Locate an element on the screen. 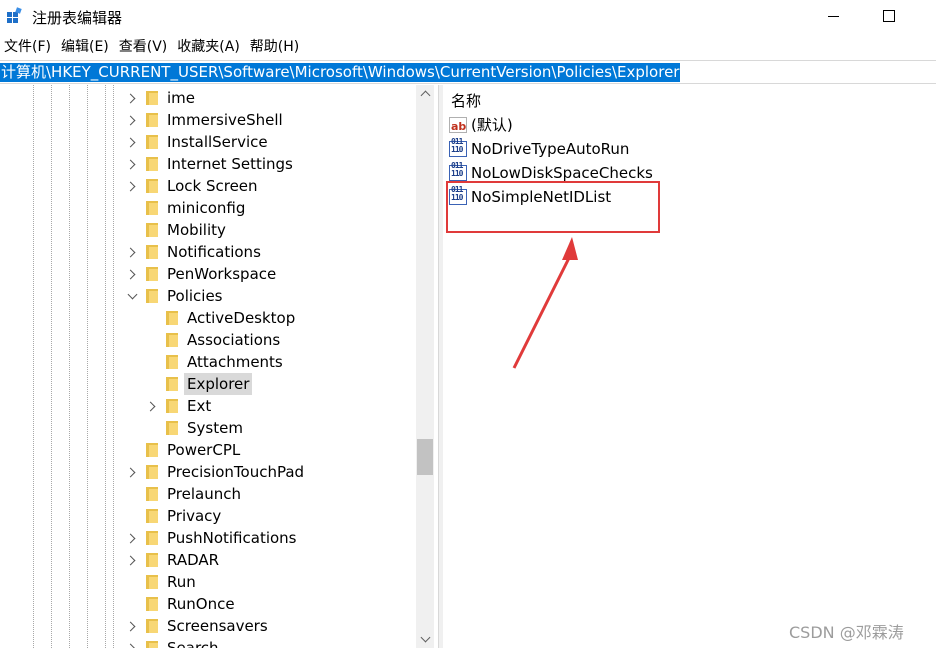  tree-node-label: Prelaunch is located at coordinates (204, 494).